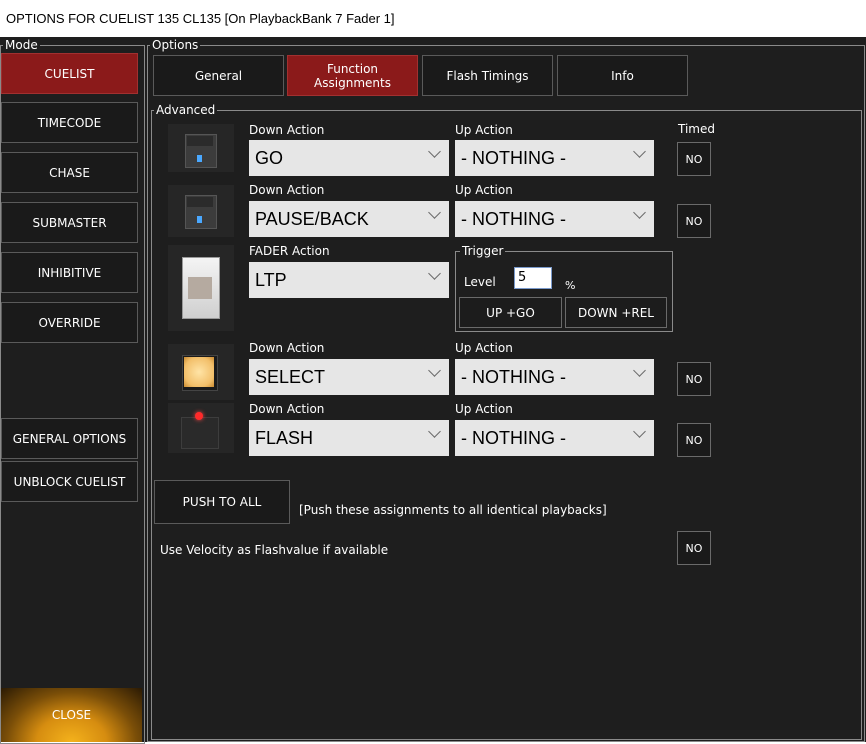 This screenshot has width=866, height=744. I want to click on row4-up-value: - NOTHING -, so click(513, 438).